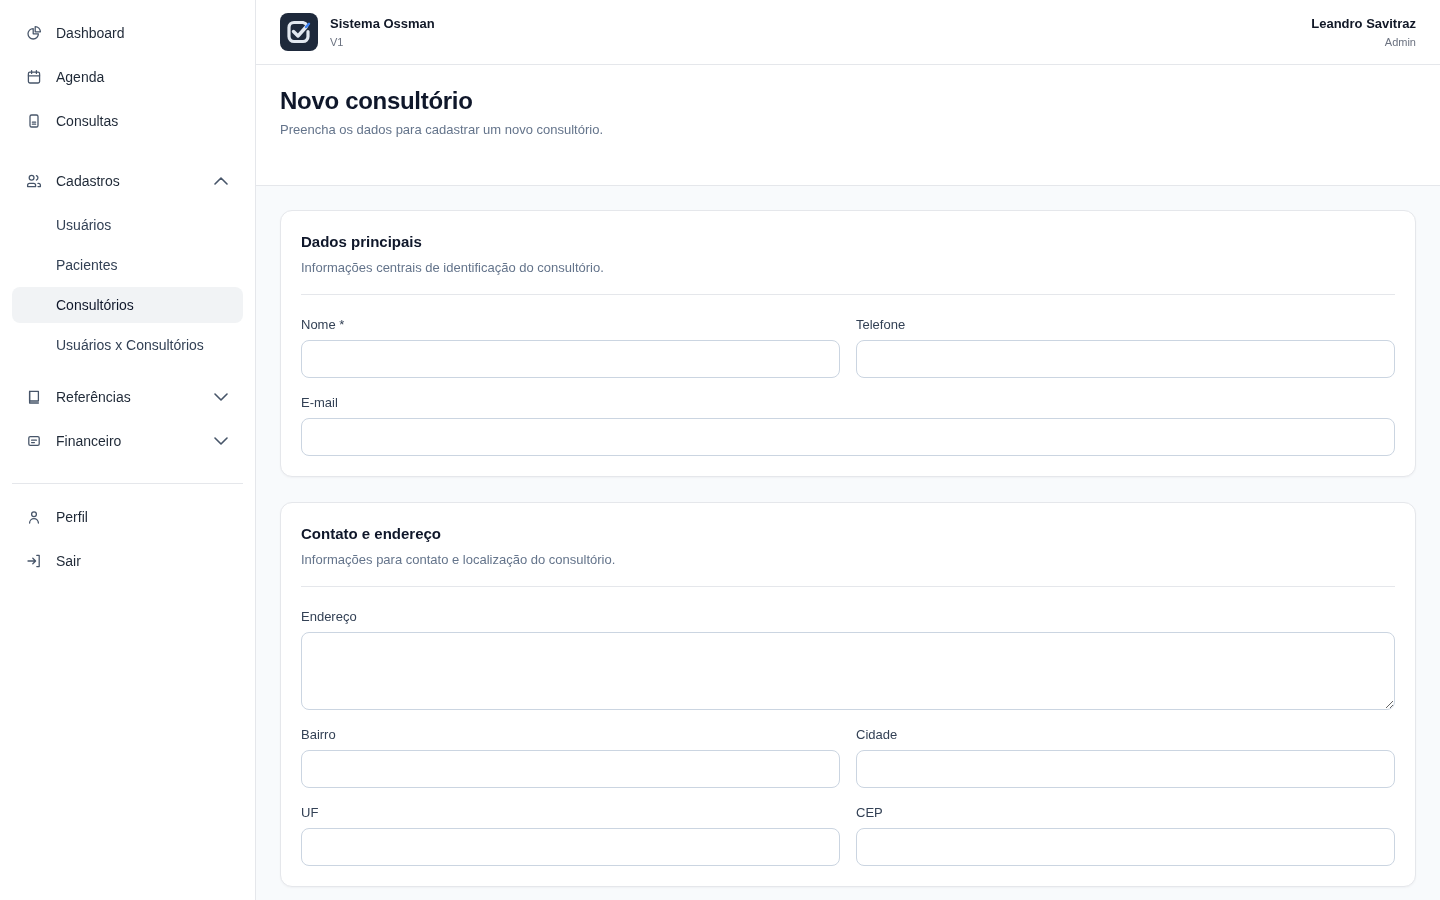 This screenshot has width=1440, height=900. Describe the element at coordinates (848, 671) in the screenshot. I see `text-area` at that location.